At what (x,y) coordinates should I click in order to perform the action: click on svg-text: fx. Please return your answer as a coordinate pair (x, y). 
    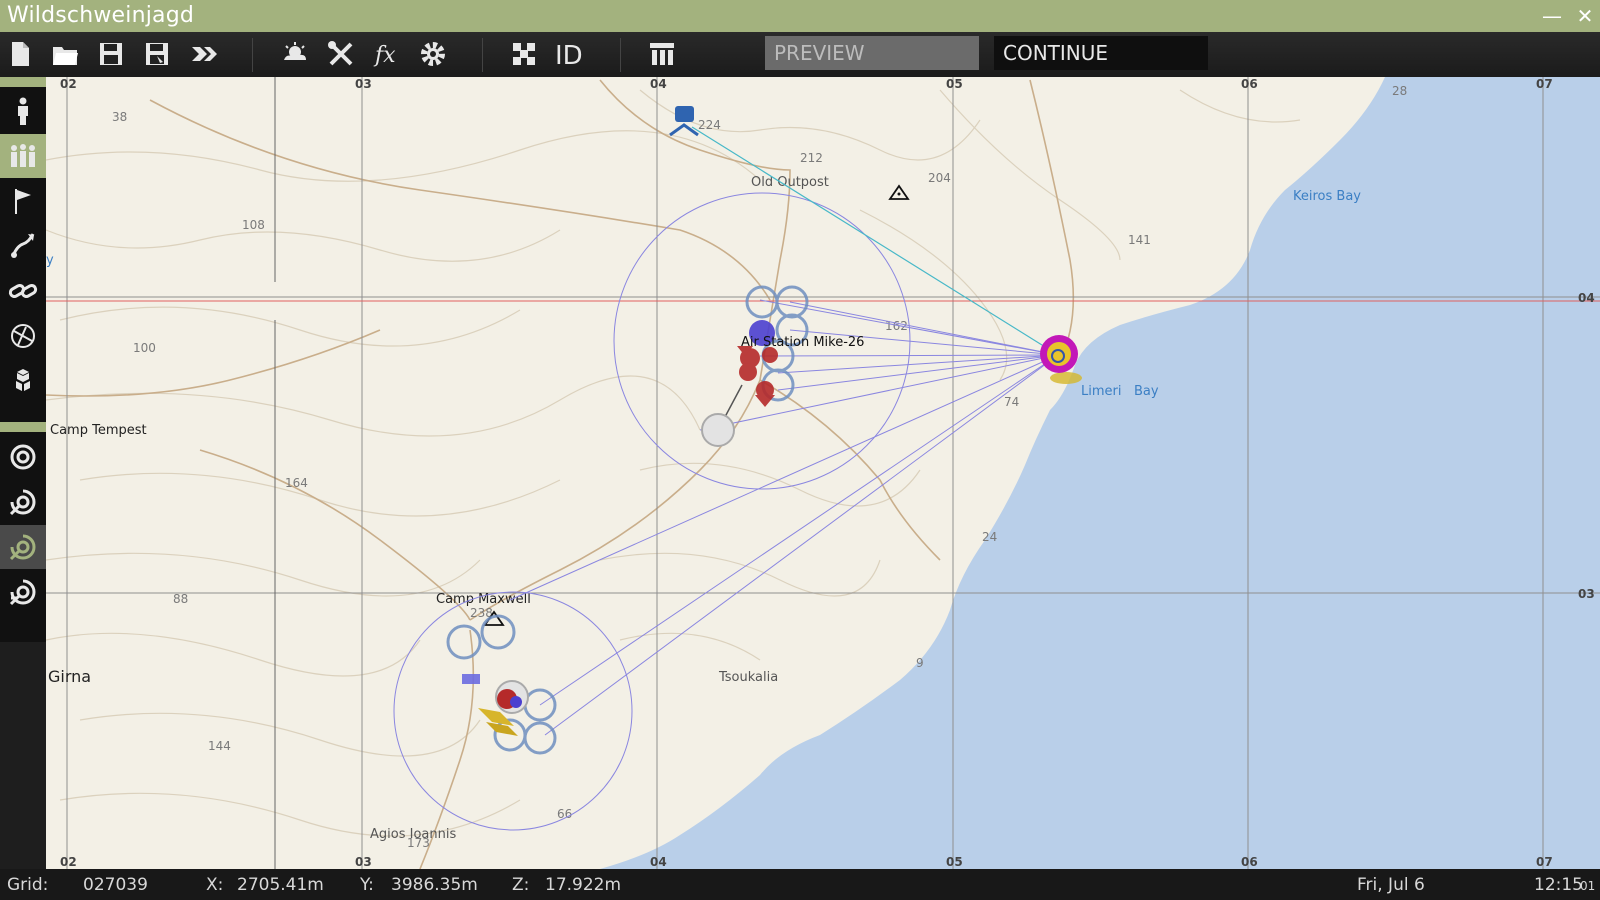
    Looking at the image, I should click on (384, 55).